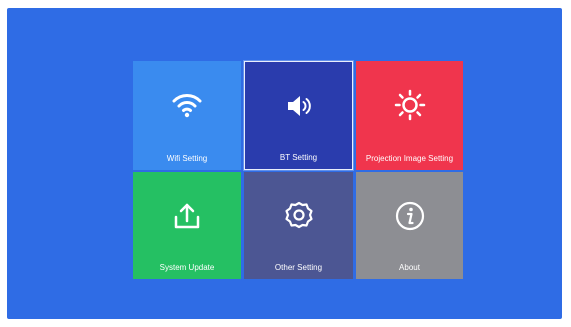  I want to click on gear-icon, so click(299, 216).